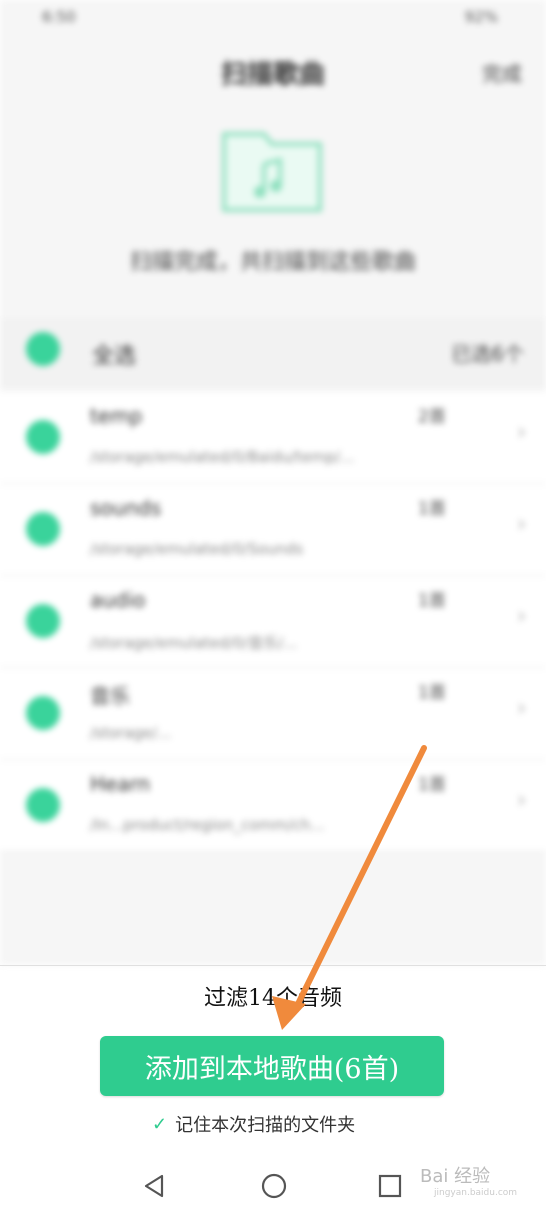  I want to click on status-bar: 6:50 92%, so click(273, 18).